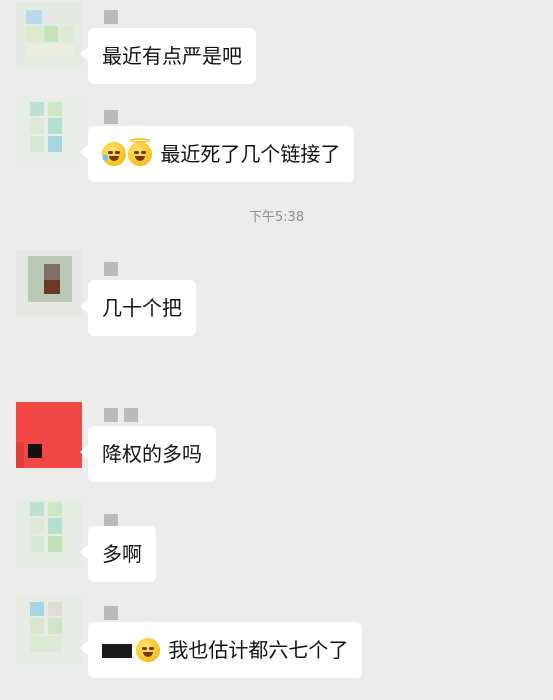 The height and width of the screenshot is (700, 553). What do you see at coordinates (140, 152) in the screenshot?
I see `halo-hand-over-mouth-emoji` at bounding box center [140, 152].